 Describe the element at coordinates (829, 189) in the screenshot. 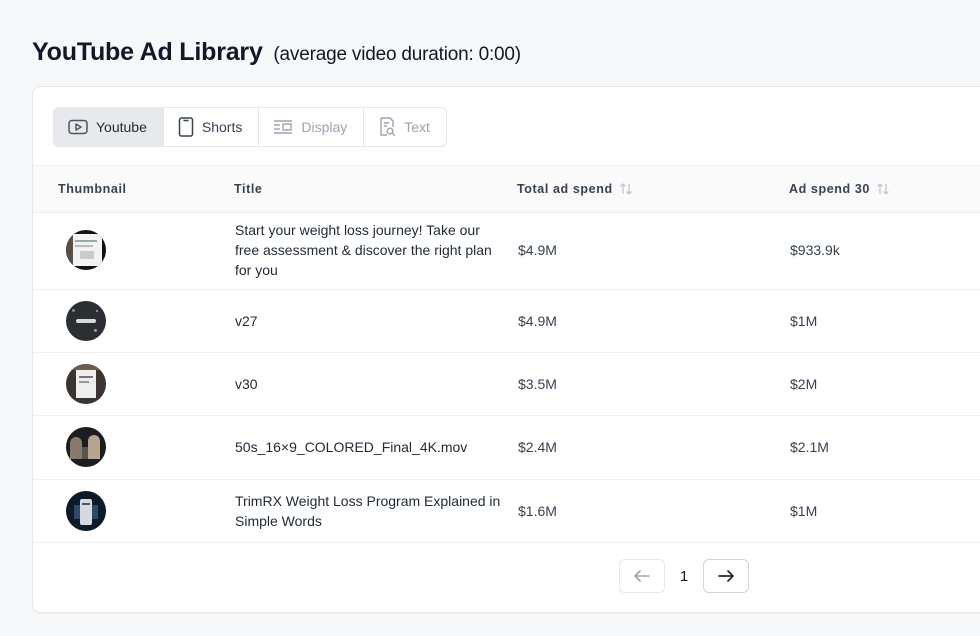

I see `column-header-ad-spend-30-label: Ad spend 30` at that location.